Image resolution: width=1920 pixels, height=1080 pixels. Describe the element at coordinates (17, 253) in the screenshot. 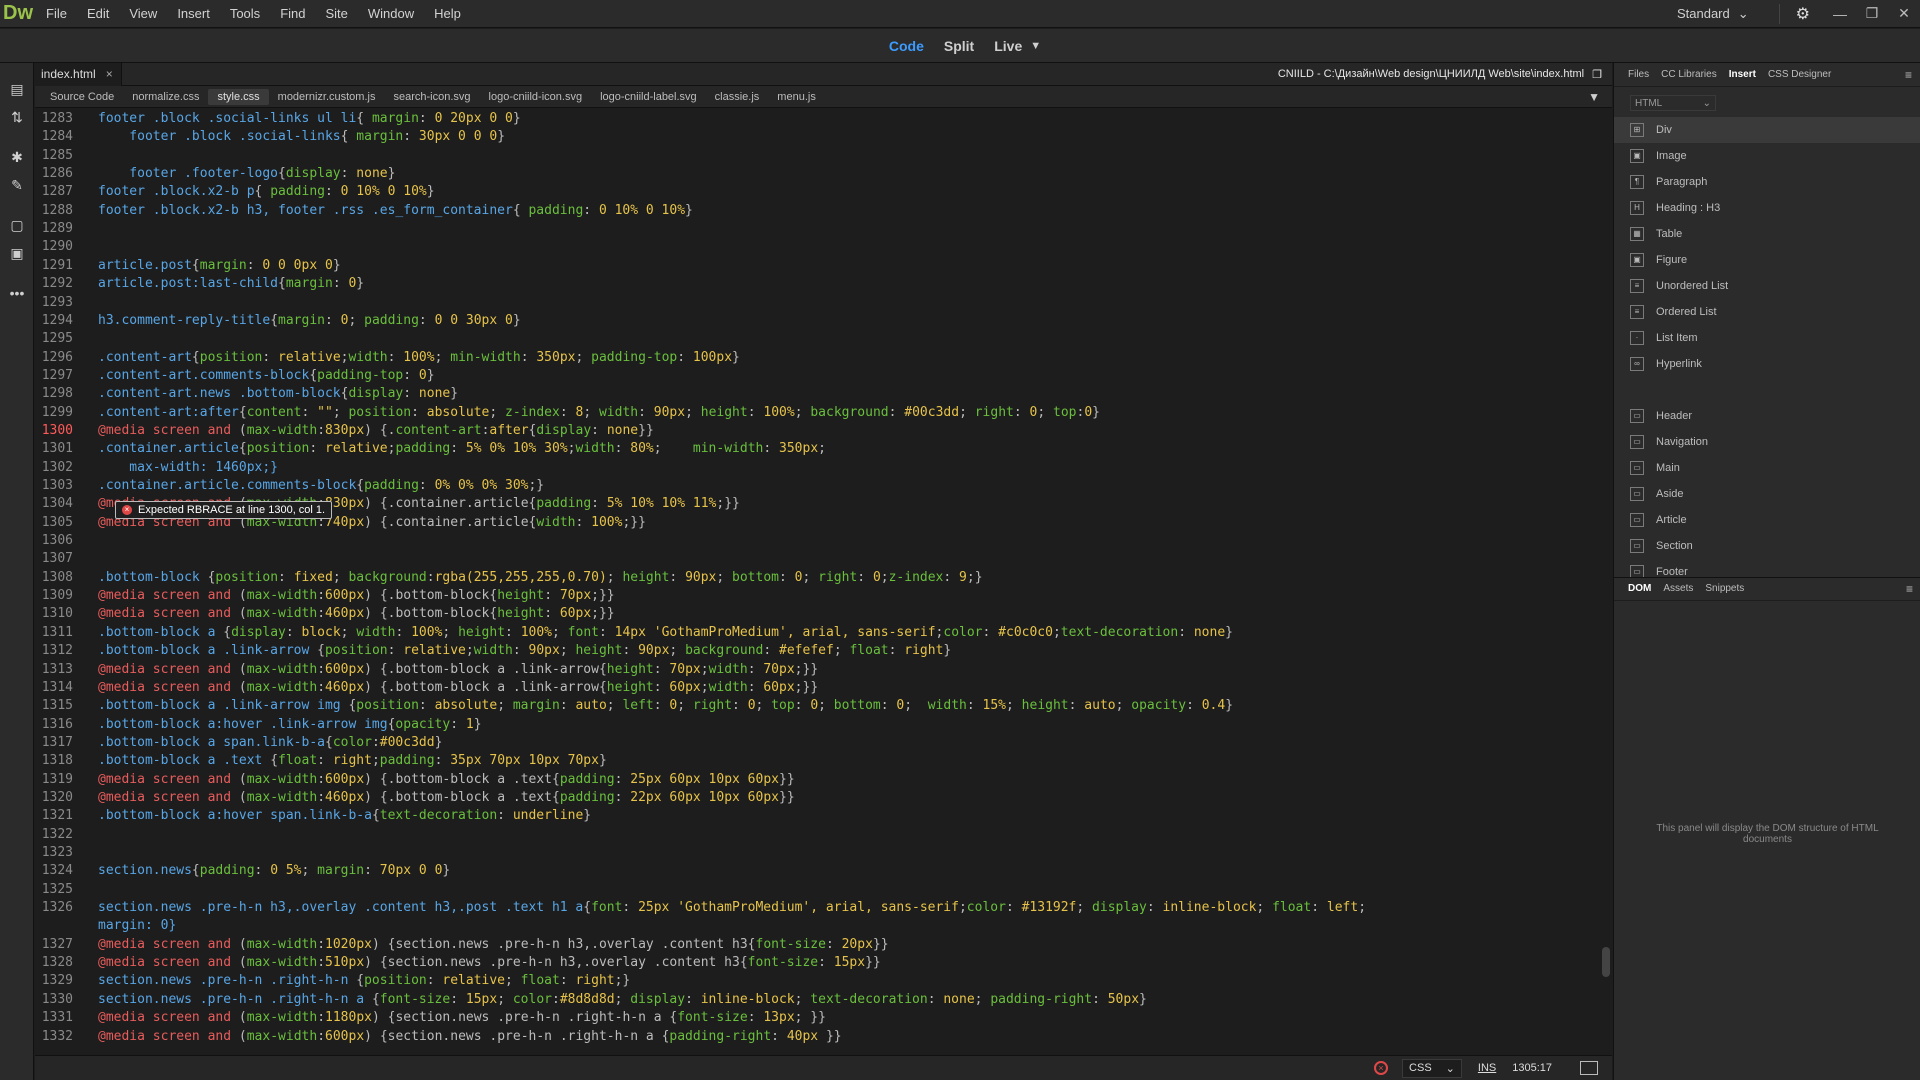

I see `wrap-tag-icon: ▣` at that location.